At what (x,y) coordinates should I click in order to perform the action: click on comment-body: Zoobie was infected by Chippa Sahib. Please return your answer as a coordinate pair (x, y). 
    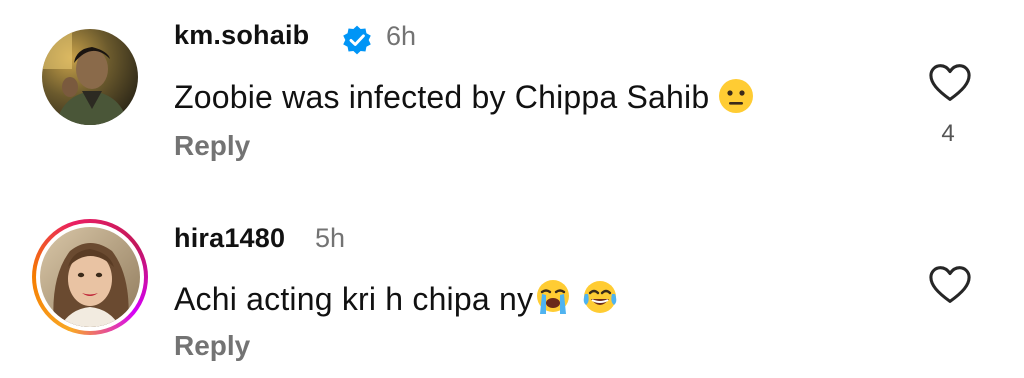
    Looking at the image, I should click on (442, 97).